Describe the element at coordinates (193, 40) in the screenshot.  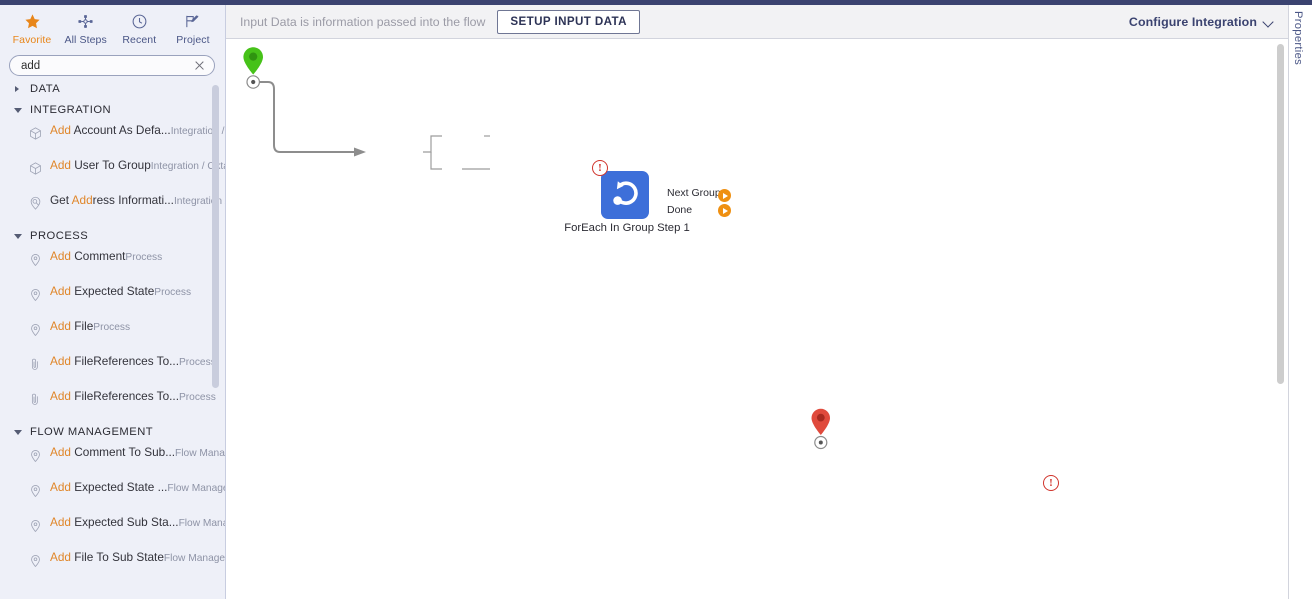
I see `sidebar-tab-label: Project` at that location.